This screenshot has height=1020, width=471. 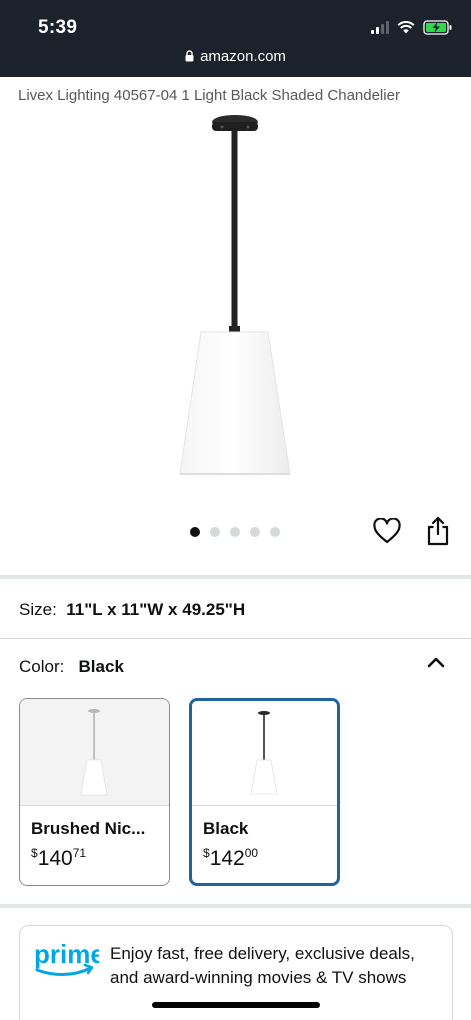 What do you see at coordinates (235, 298) in the screenshot?
I see `product-image` at bounding box center [235, 298].